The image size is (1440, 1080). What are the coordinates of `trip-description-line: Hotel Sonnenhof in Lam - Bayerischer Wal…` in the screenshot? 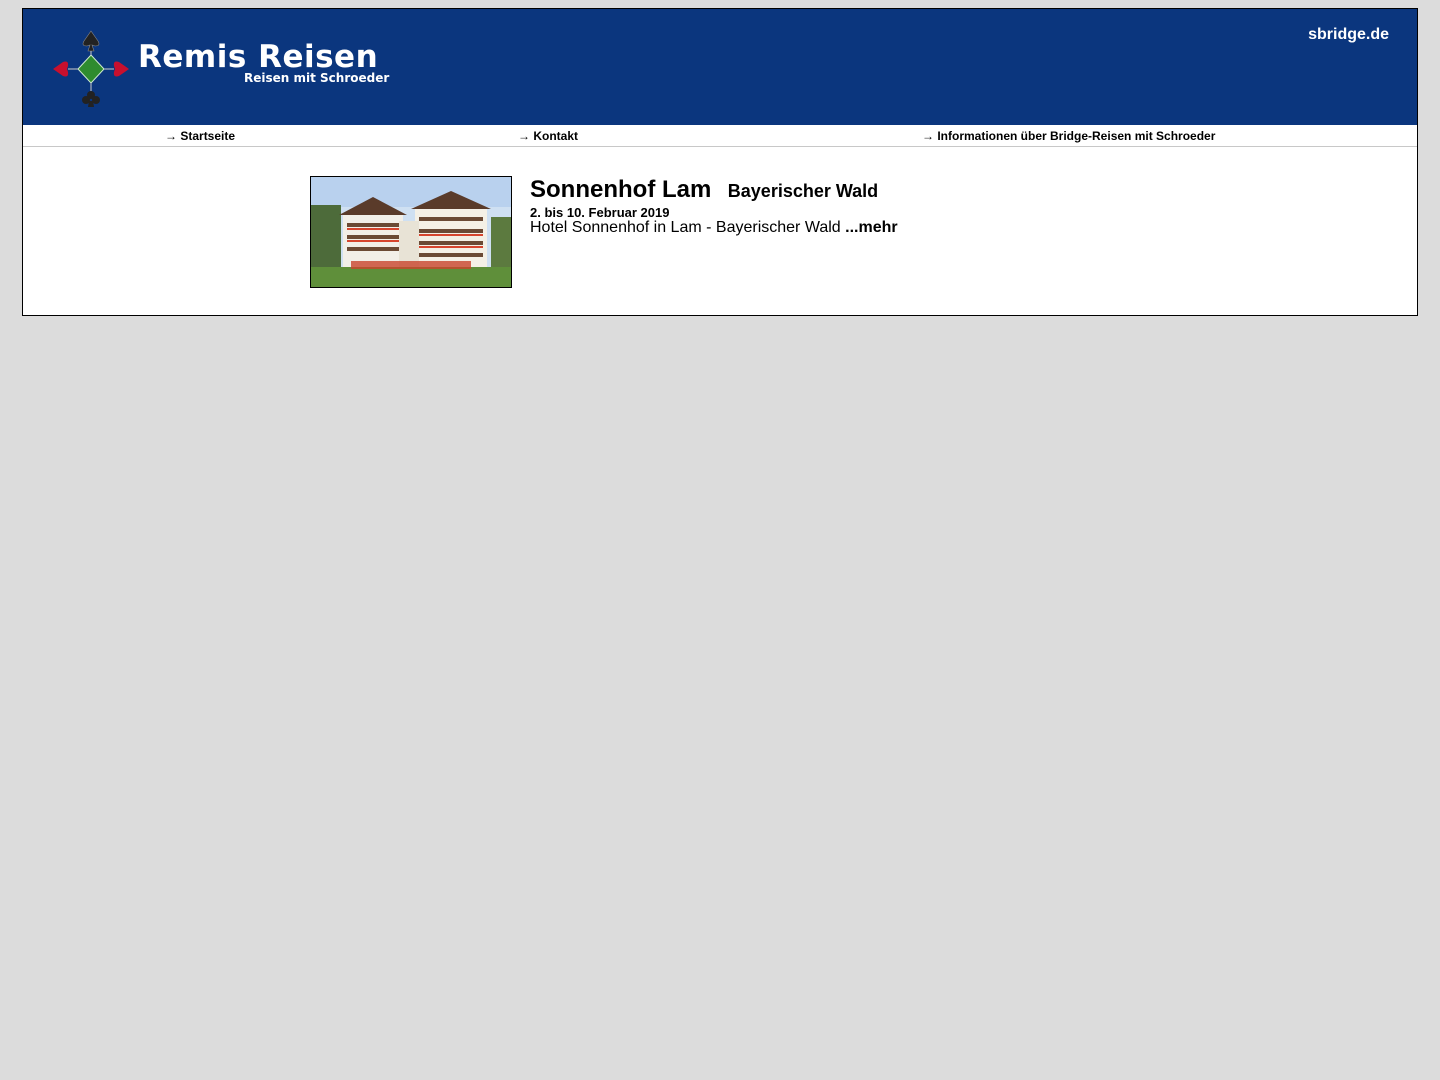 It's located at (714, 228).